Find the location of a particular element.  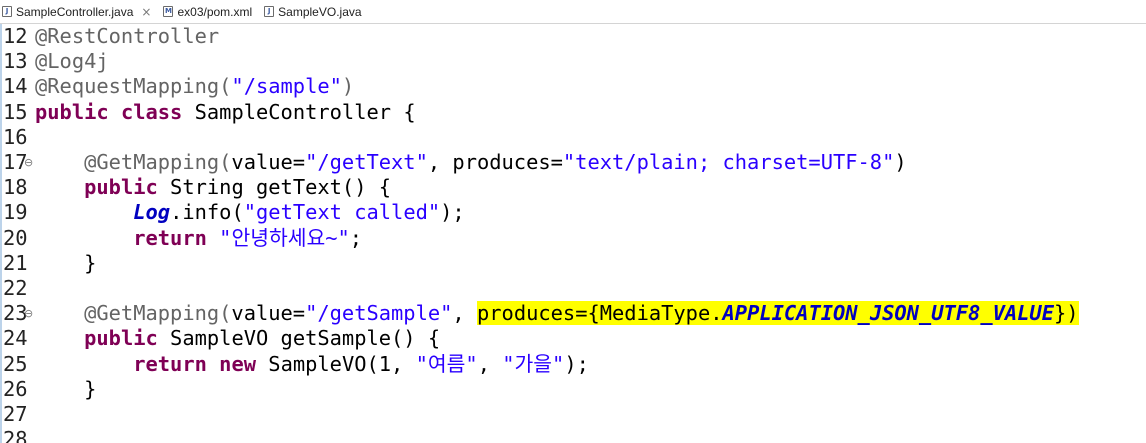

line-number: 12 is located at coordinates (15, 36).